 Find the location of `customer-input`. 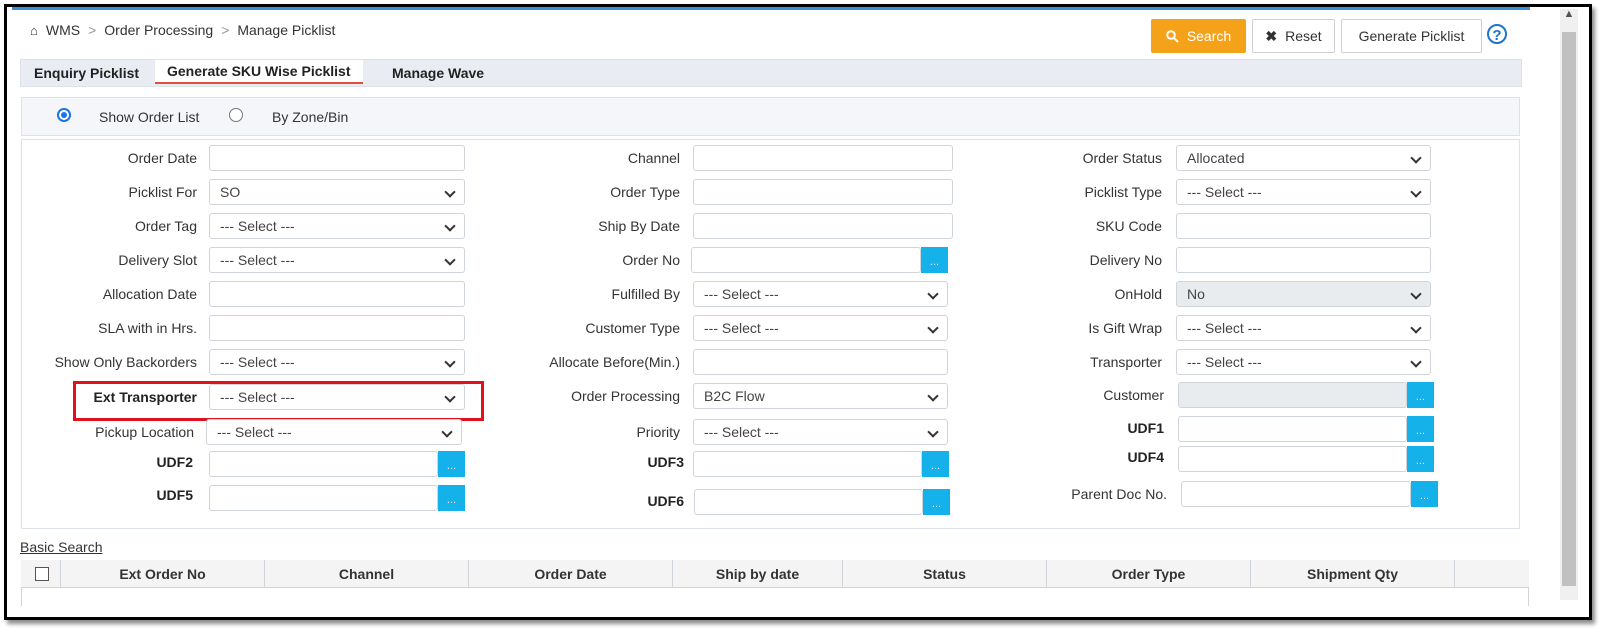

customer-input is located at coordinates (1292, 395).